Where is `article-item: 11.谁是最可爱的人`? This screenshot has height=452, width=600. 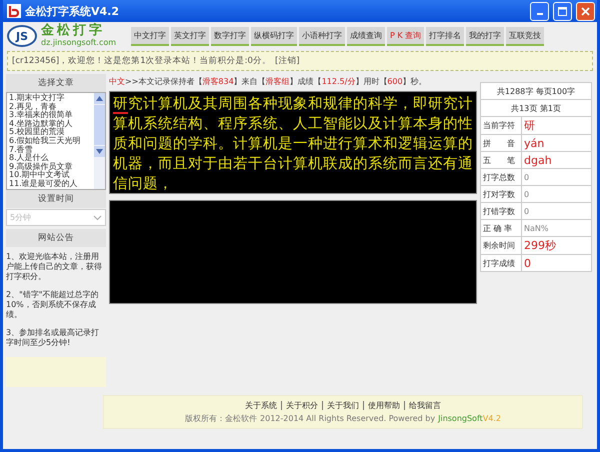 article-item: 11.谁是最可爱的人 is located at coordinates (50, 184).